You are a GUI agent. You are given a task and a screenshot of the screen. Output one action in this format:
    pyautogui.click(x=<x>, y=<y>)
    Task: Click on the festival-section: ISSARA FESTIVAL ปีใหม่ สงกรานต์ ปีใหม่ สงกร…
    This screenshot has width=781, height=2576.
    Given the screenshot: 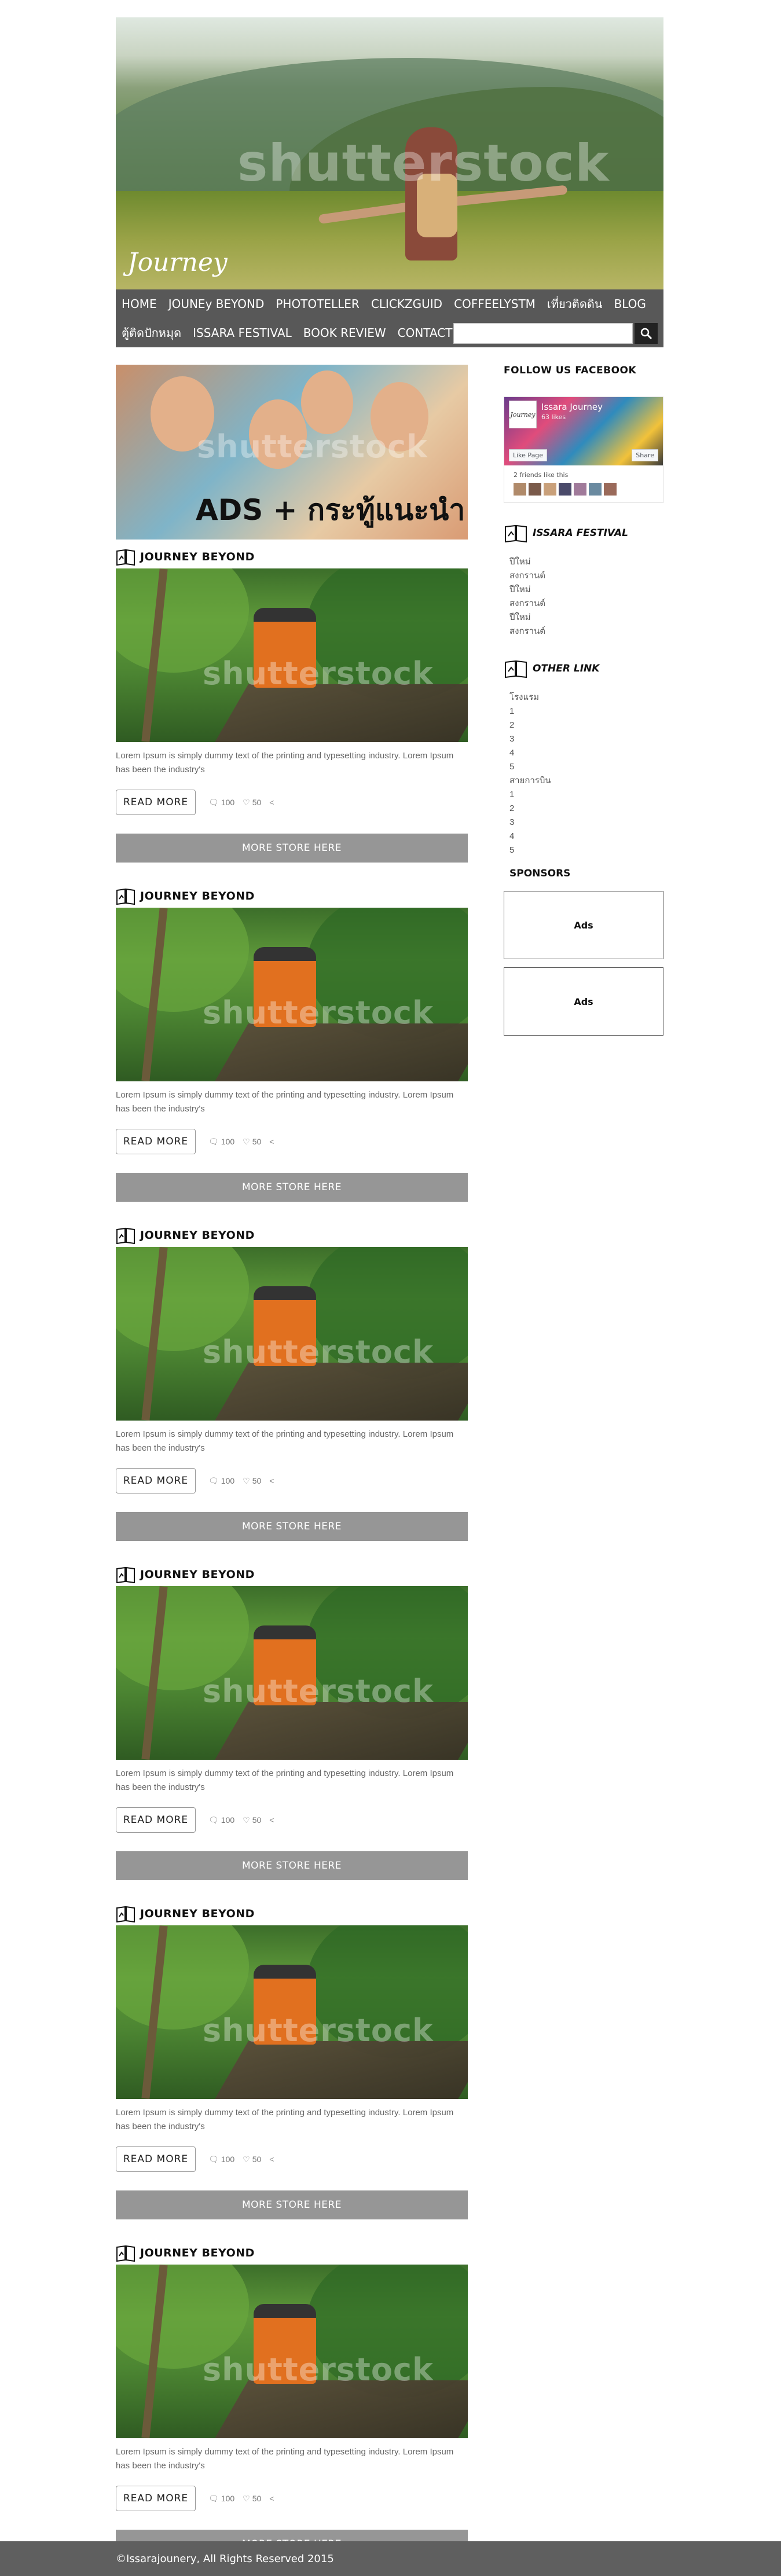 What is the action you would take?
    pyautogui.click(x=583, y=581)
    